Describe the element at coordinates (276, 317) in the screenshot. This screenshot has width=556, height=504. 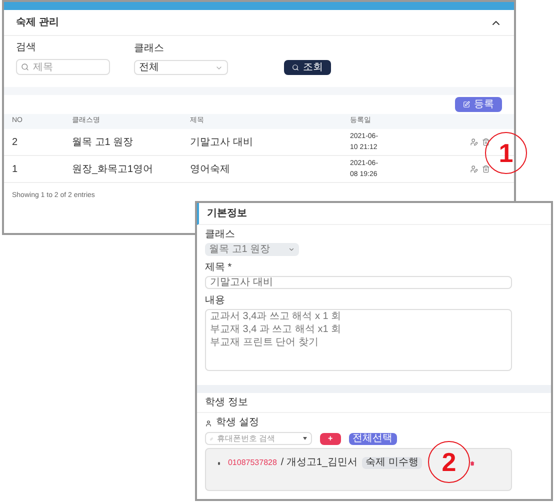
I see `content-line: 교과서 3,4과 쓰고 해석 x 1 회` at that location.